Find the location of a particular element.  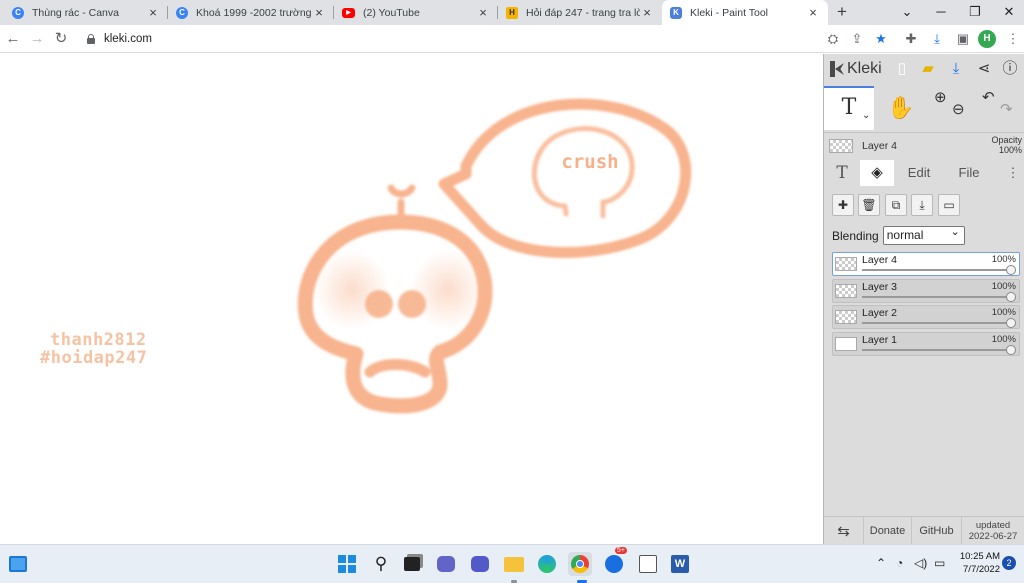

tab-edit: Edit is located at coordinates (919, 173).